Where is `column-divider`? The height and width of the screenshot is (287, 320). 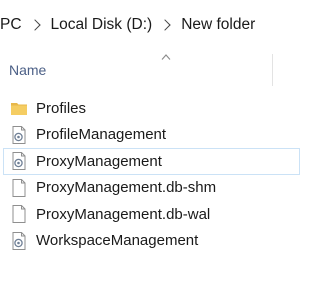
column-divider is located at coordinates (272, 70).